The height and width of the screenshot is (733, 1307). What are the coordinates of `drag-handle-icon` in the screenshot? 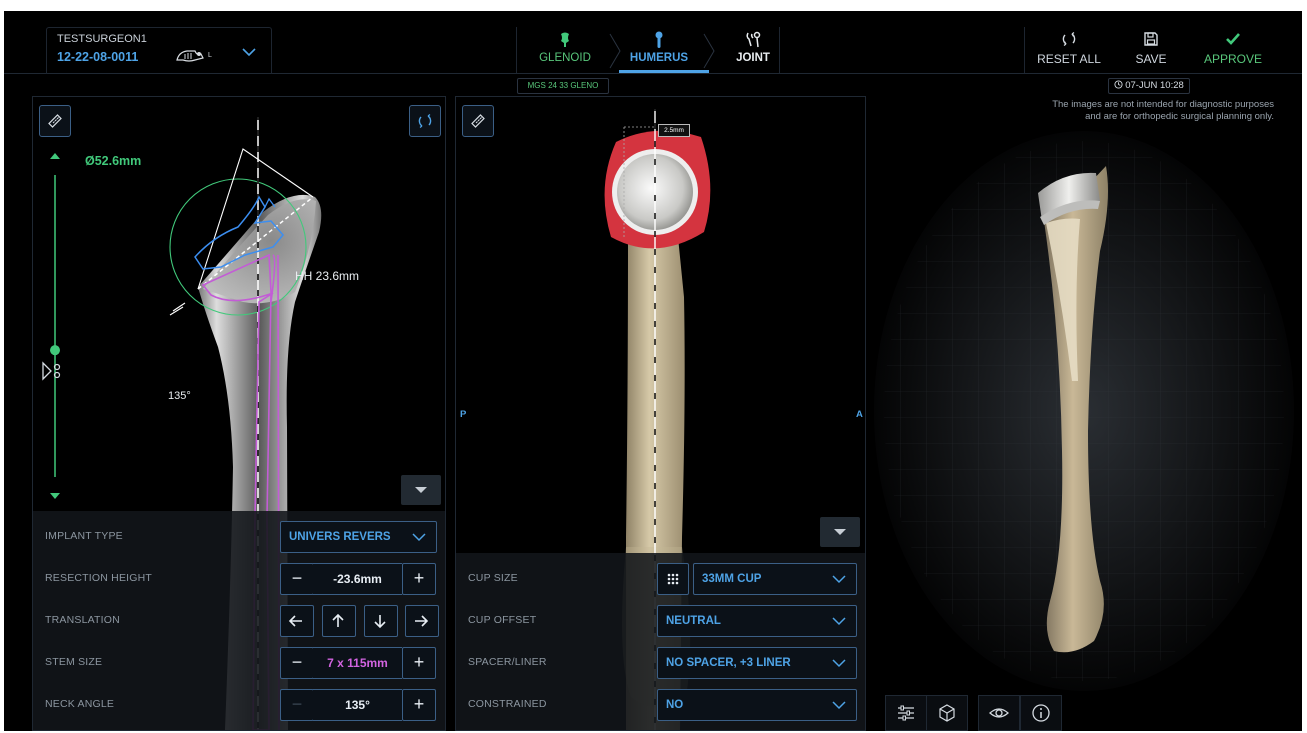 It's located at (53, 371).